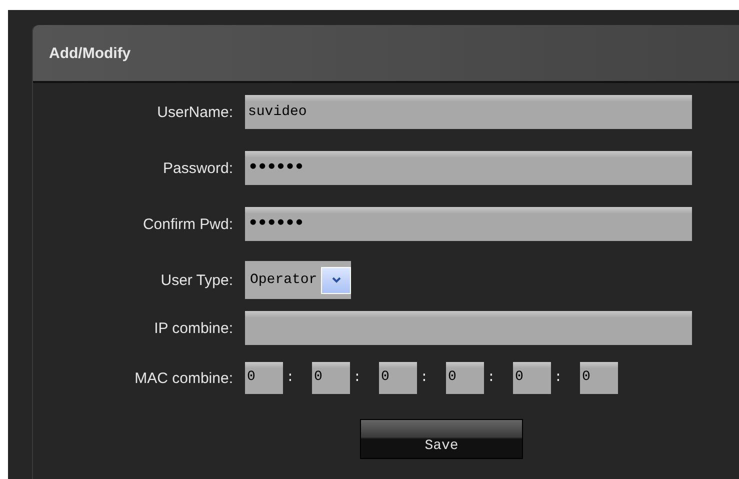 The height and width of the screenshot is (479, 739). What do you see at coordinates (193, 328) in the screenshot?
I see `field-label: IP combine:` at bounding box center [193, 328].